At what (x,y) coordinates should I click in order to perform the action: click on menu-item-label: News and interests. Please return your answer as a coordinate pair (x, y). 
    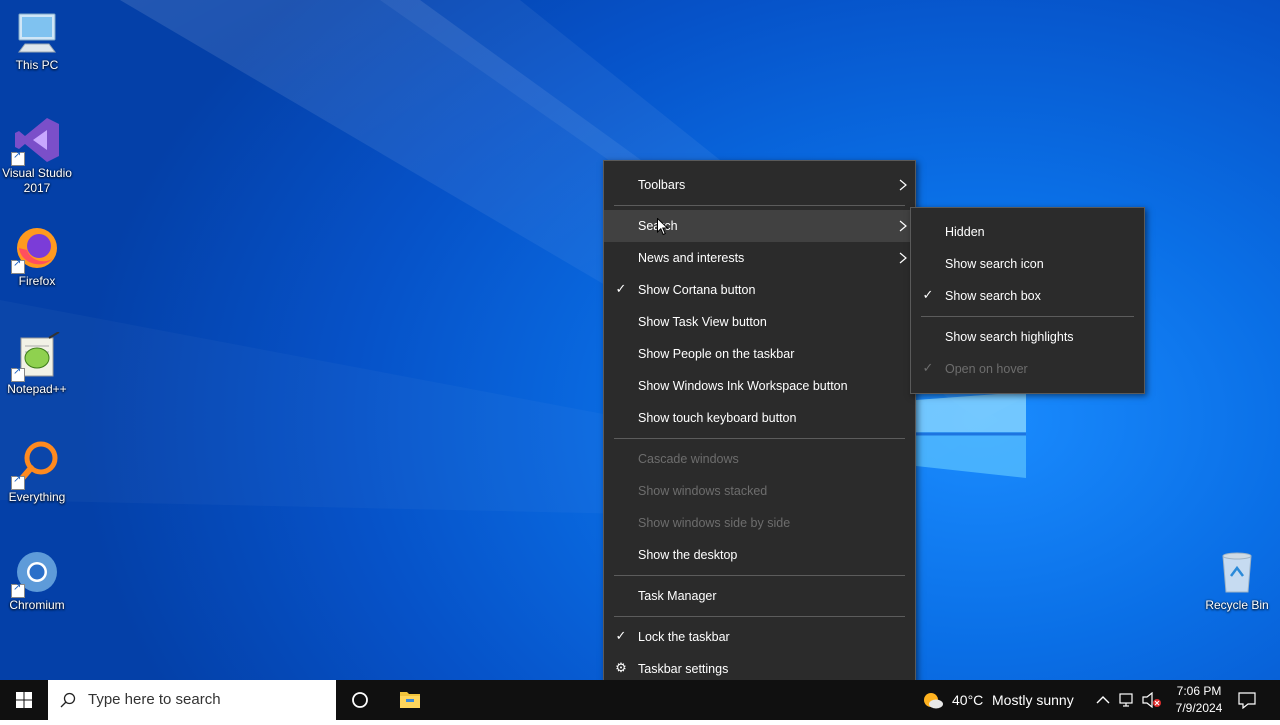
    Looking at the image, I should click on (691, 258).